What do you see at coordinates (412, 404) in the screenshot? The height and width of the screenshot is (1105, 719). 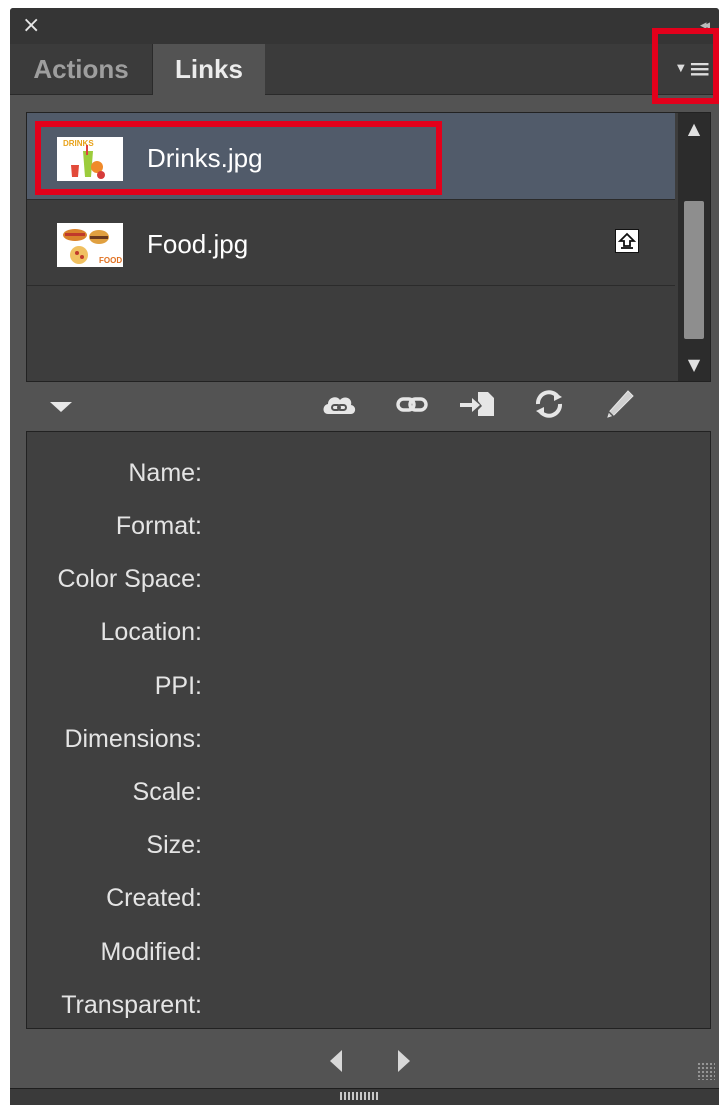 I see `relink-icon` at bounding box center [412, 404].